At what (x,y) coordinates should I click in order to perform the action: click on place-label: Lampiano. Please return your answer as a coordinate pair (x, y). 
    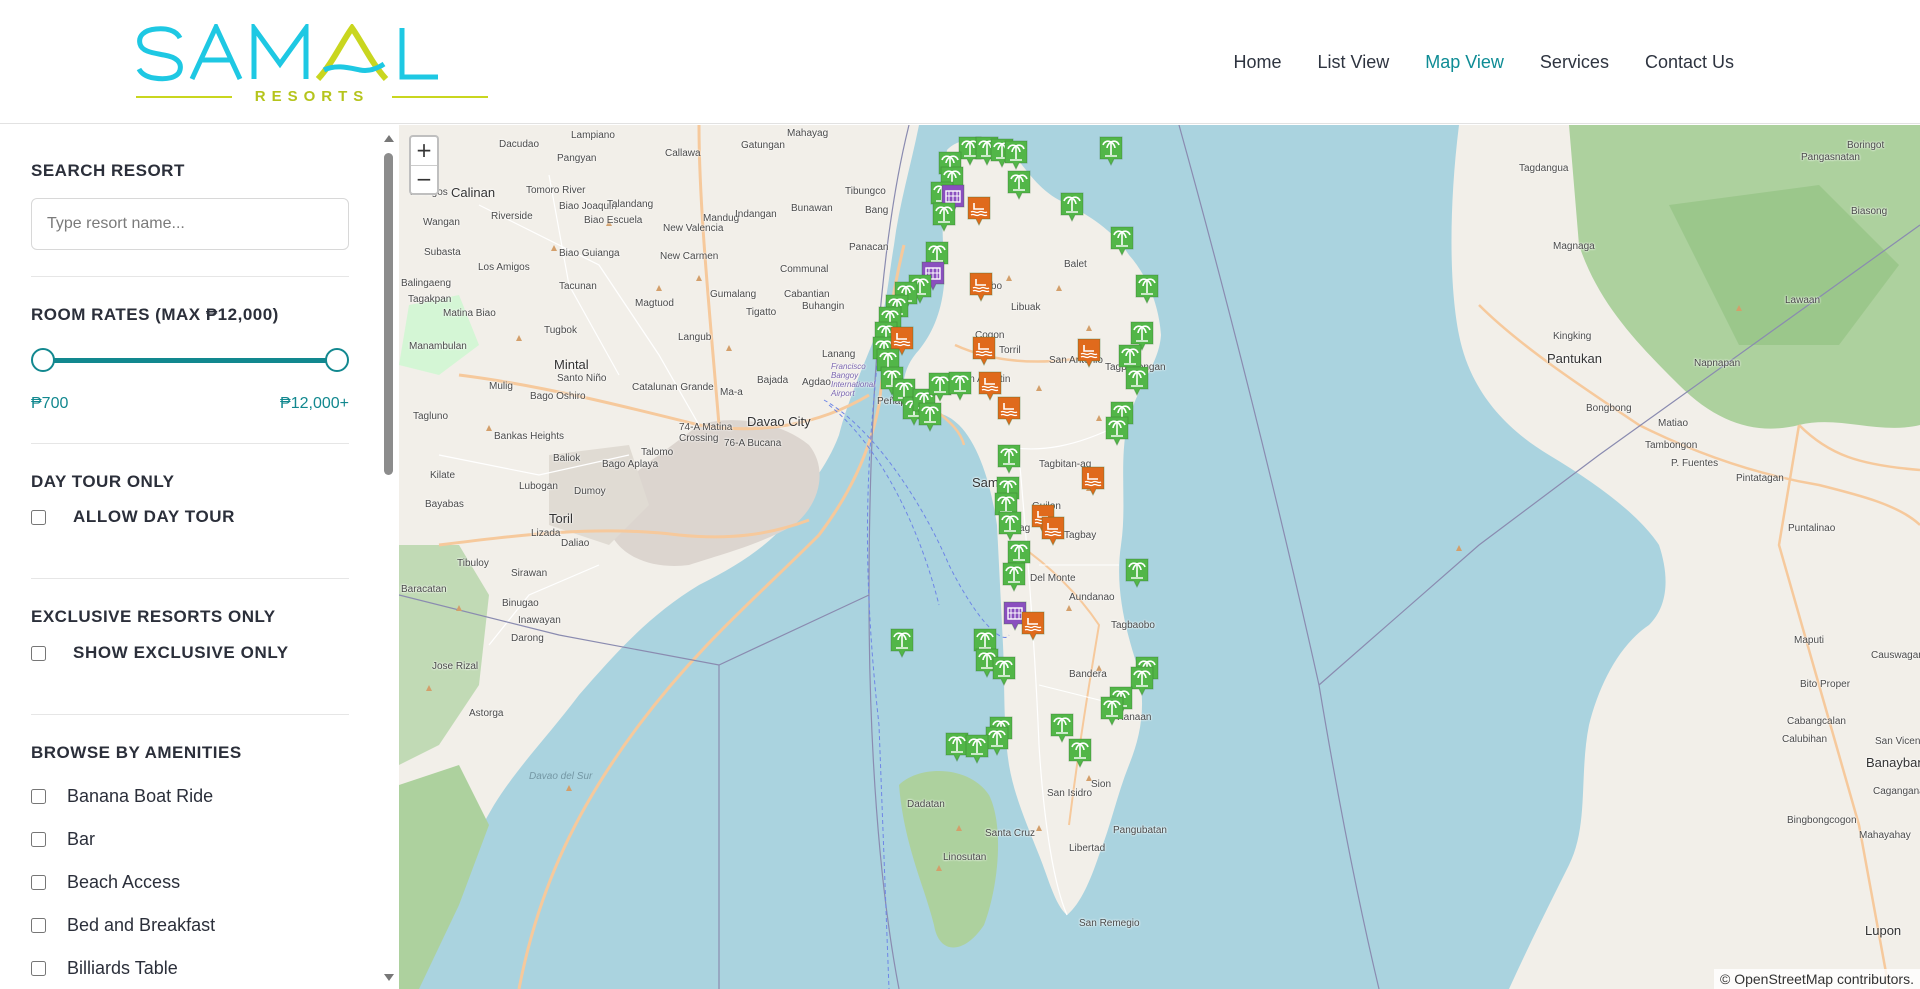
    Looking at the image, I should click on (593, 135).